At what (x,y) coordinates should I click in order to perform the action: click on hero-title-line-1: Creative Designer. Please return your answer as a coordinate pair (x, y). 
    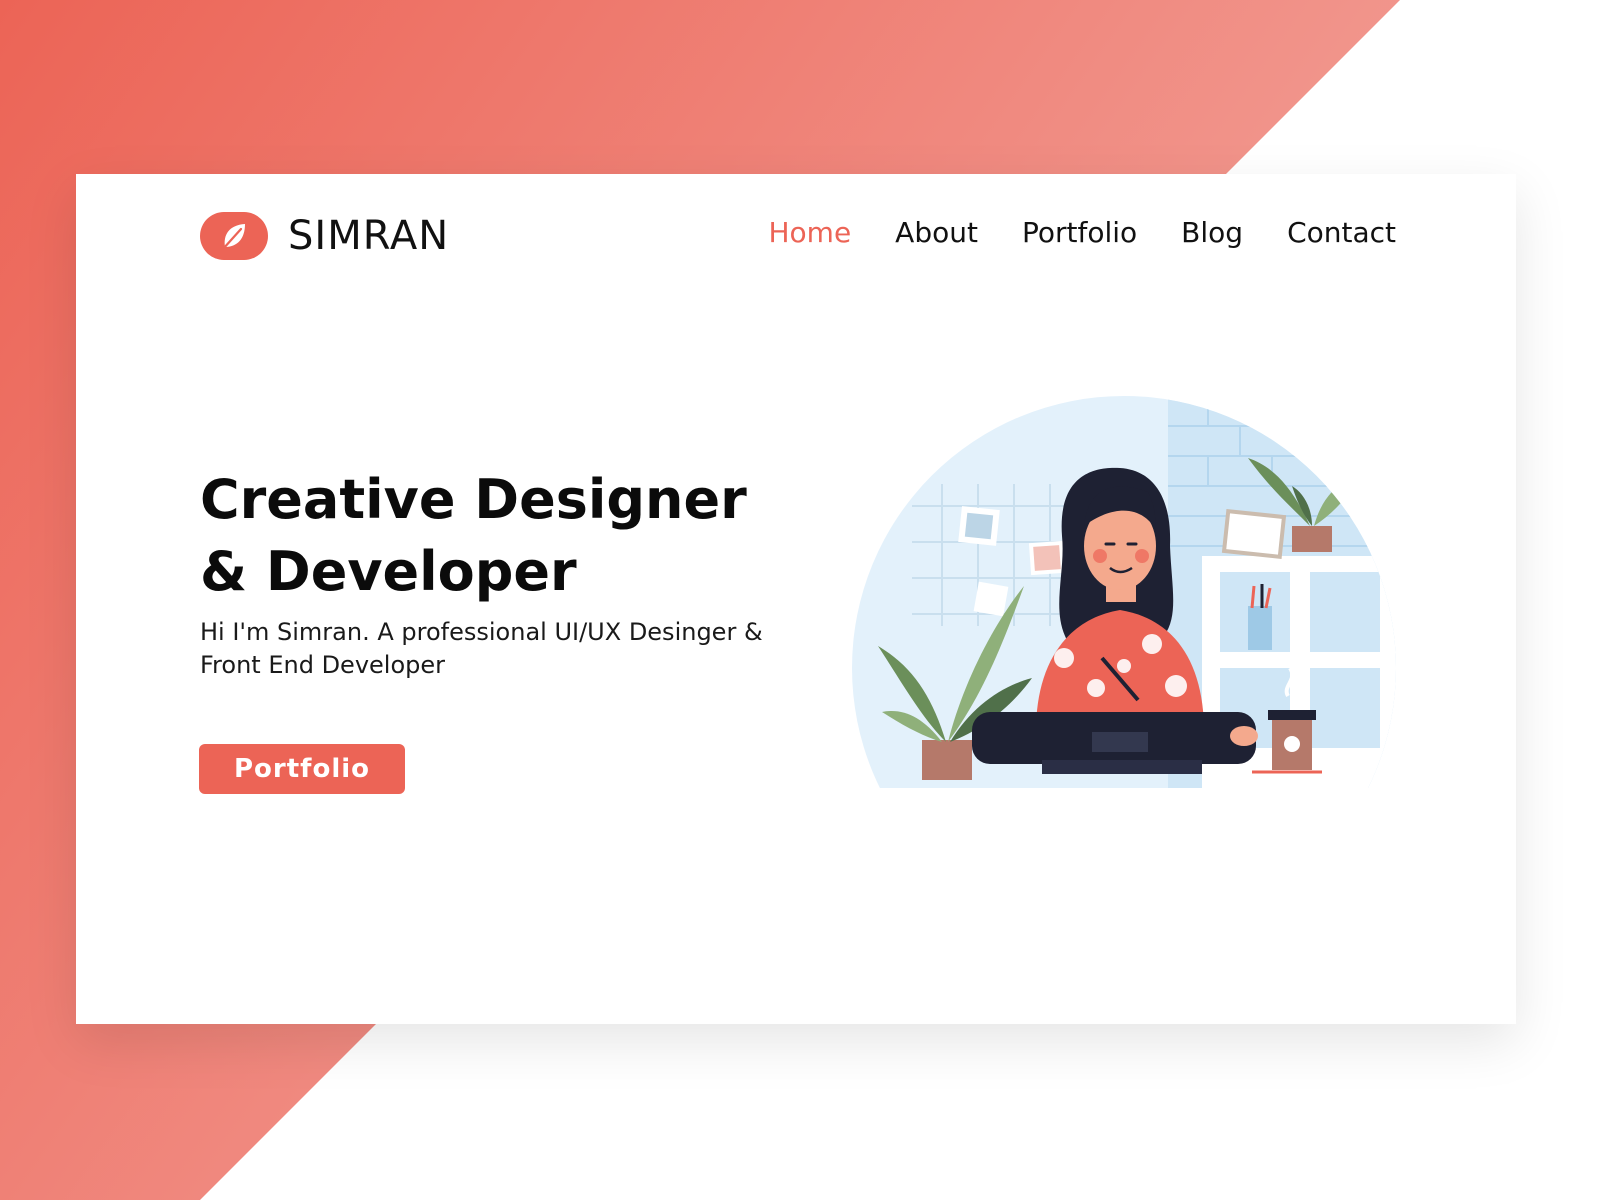
    Looking at the image, I should click on (473, 499).